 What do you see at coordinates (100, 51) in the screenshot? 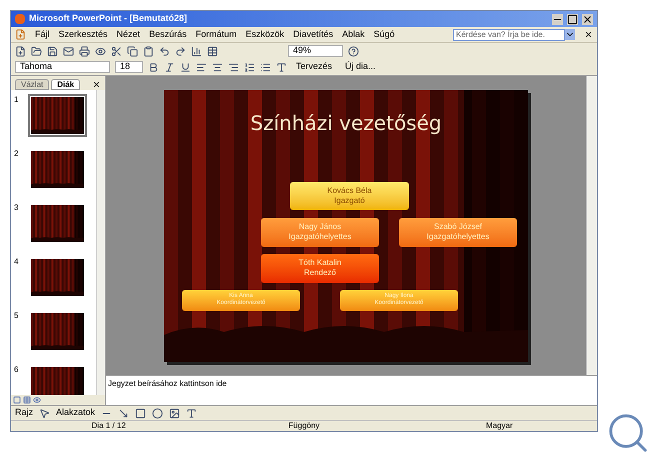
I see `preview-icon` at bounding box center [100, 51].